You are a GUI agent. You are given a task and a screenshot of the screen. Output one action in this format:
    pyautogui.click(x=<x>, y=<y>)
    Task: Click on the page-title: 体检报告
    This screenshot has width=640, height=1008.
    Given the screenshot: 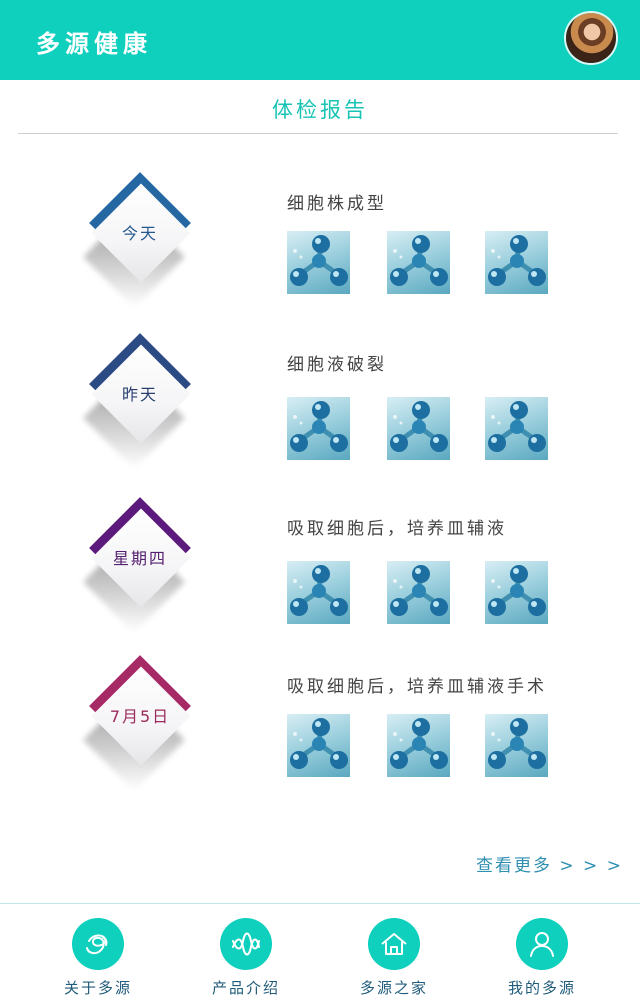 What is the action you would take?
    pyautogui.click(x=320, y=110)
    